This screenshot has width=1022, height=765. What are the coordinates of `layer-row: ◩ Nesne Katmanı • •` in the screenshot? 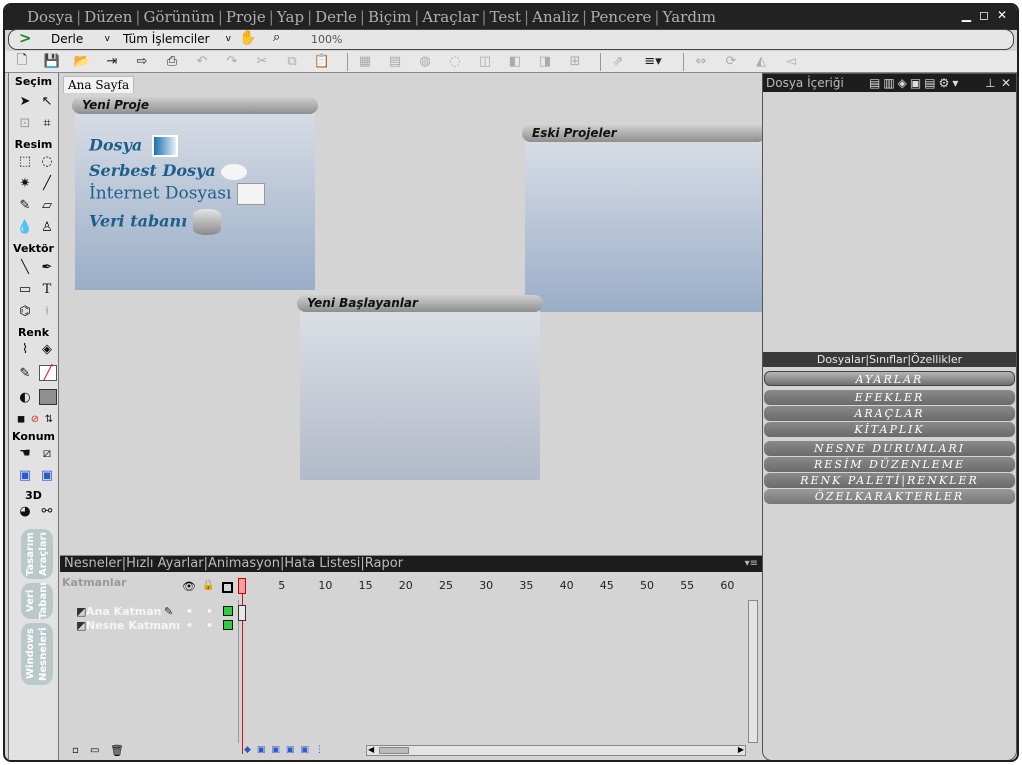 It's located at (149, 626).